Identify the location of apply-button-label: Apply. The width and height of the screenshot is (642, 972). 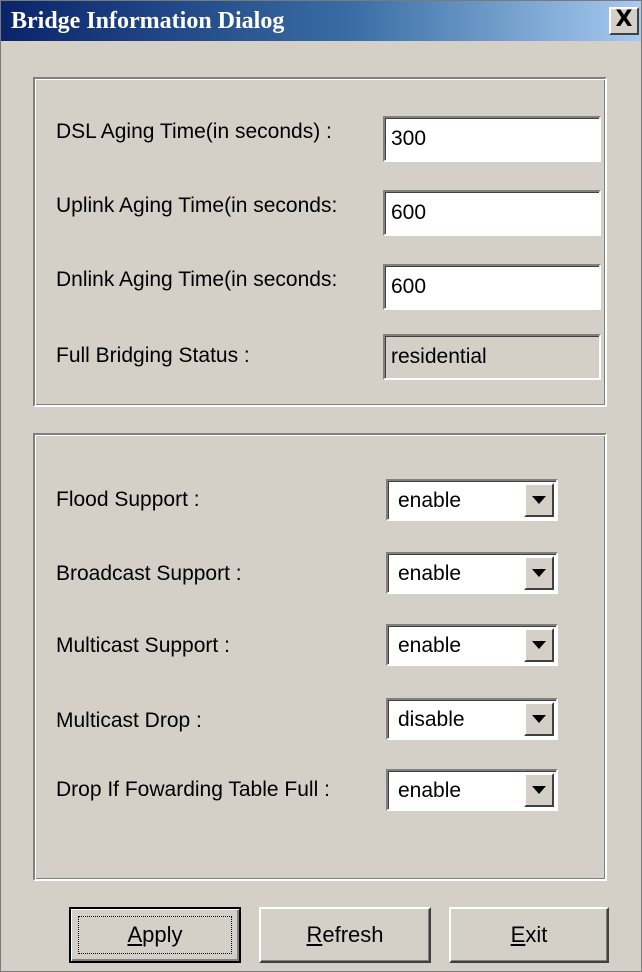
(155, 934).